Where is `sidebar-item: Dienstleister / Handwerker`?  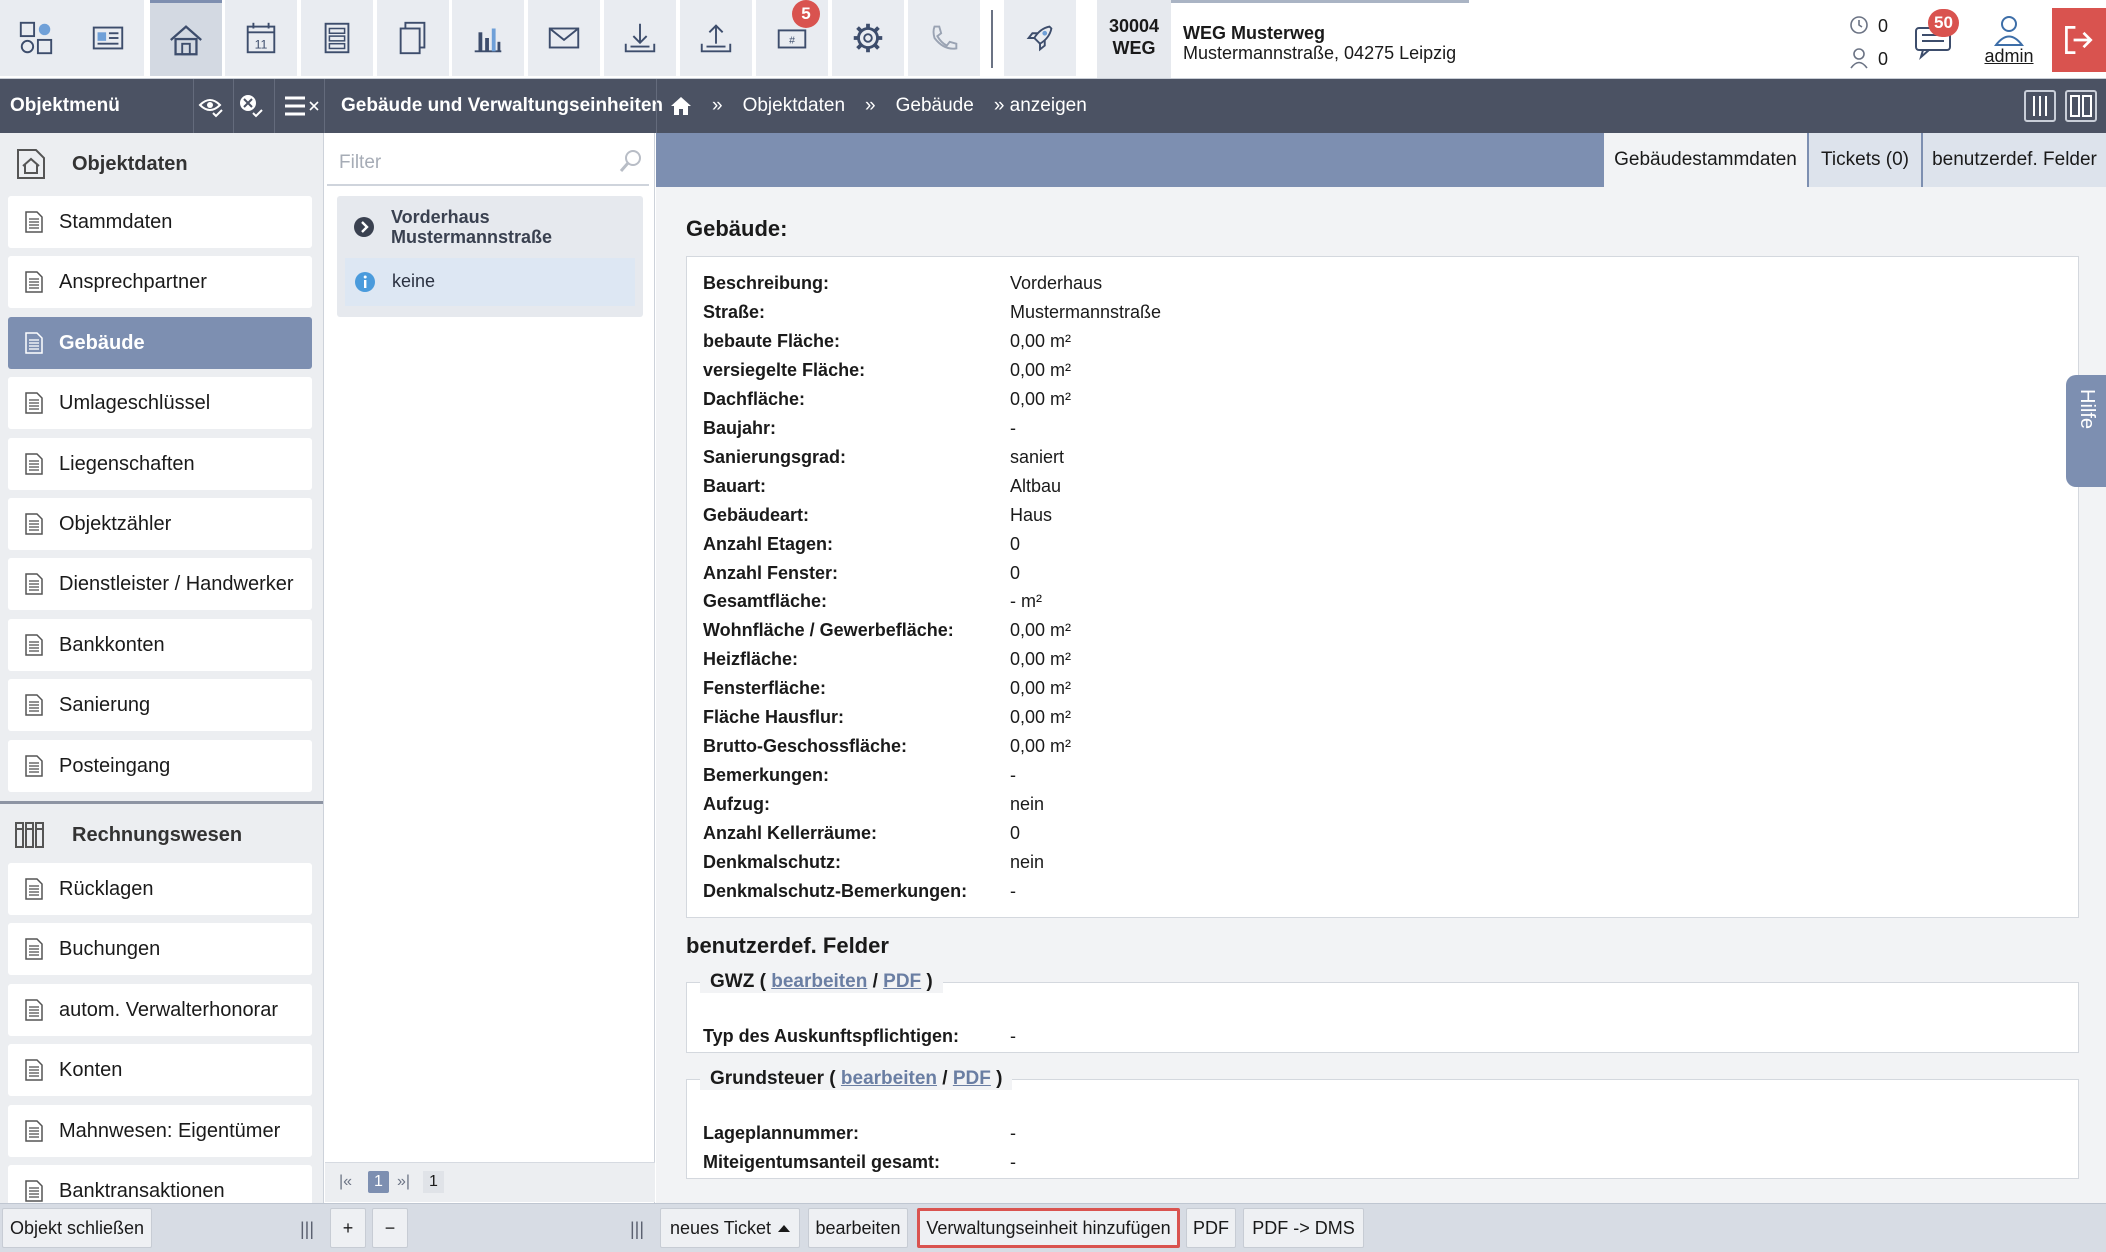
sidebar-item: Dienstleister / Handwerker is located at coordinates (160, 584).